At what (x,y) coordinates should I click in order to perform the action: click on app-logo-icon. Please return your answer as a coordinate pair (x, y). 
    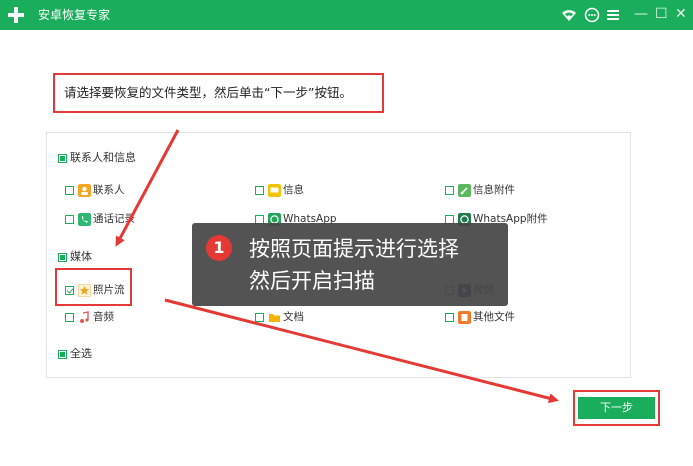
    Looking at the image, I should click on (16, 15).